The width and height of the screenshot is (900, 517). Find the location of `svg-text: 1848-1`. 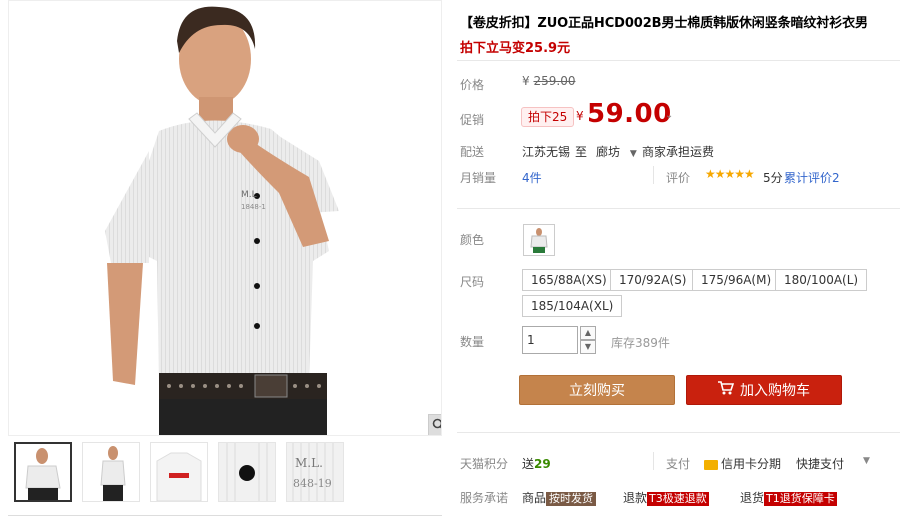

svg-text: 1848-1 is located at coordinates (253, 207).